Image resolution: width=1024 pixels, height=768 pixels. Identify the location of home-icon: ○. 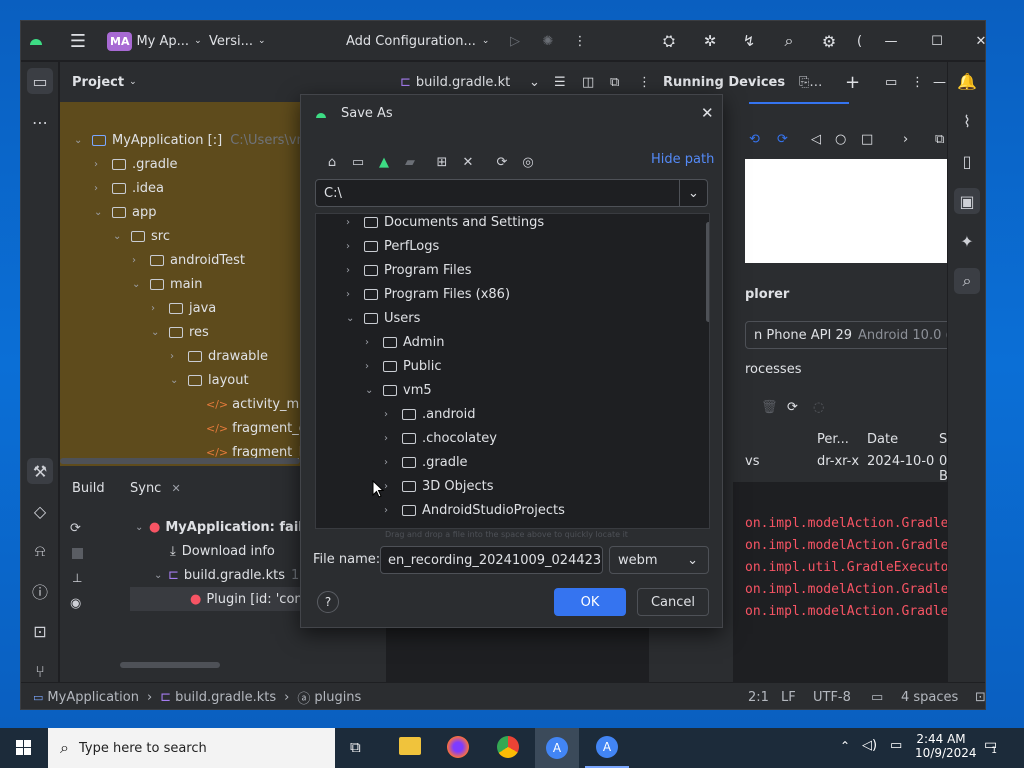
(840, 139).